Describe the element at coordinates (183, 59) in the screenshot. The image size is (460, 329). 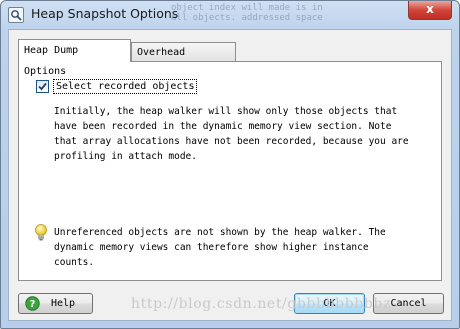
I see `tab-overhead-options: Overhead Options` at that location.